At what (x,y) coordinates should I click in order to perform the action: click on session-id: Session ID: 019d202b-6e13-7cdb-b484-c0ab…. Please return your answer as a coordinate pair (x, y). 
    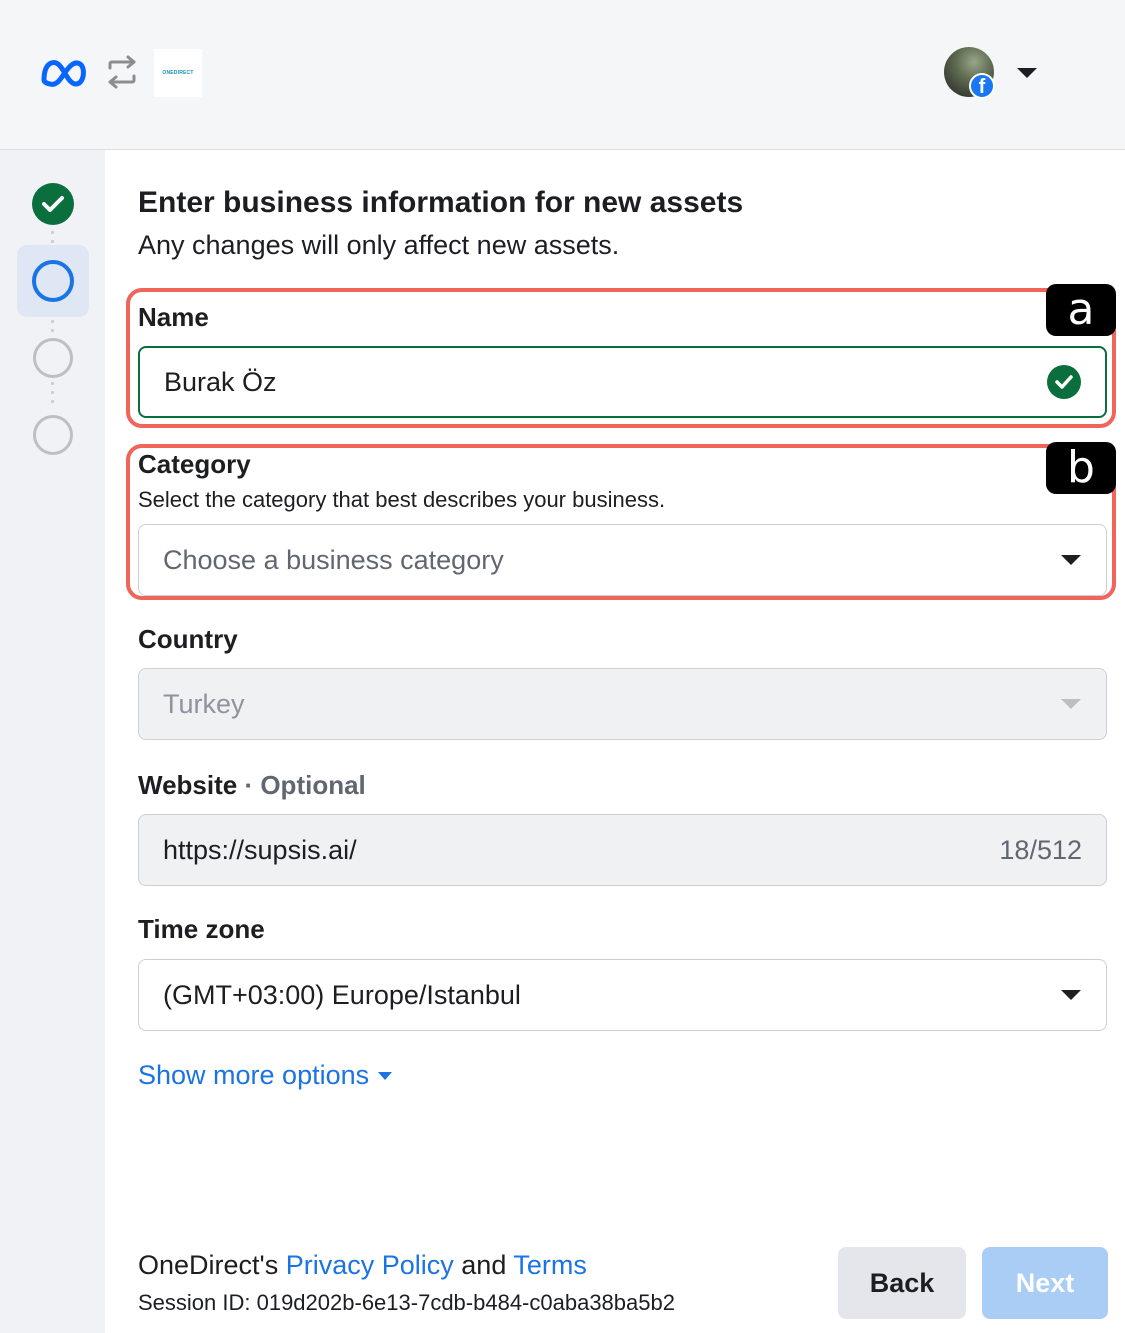
    Looking at the image, I should click on (406, 1302).